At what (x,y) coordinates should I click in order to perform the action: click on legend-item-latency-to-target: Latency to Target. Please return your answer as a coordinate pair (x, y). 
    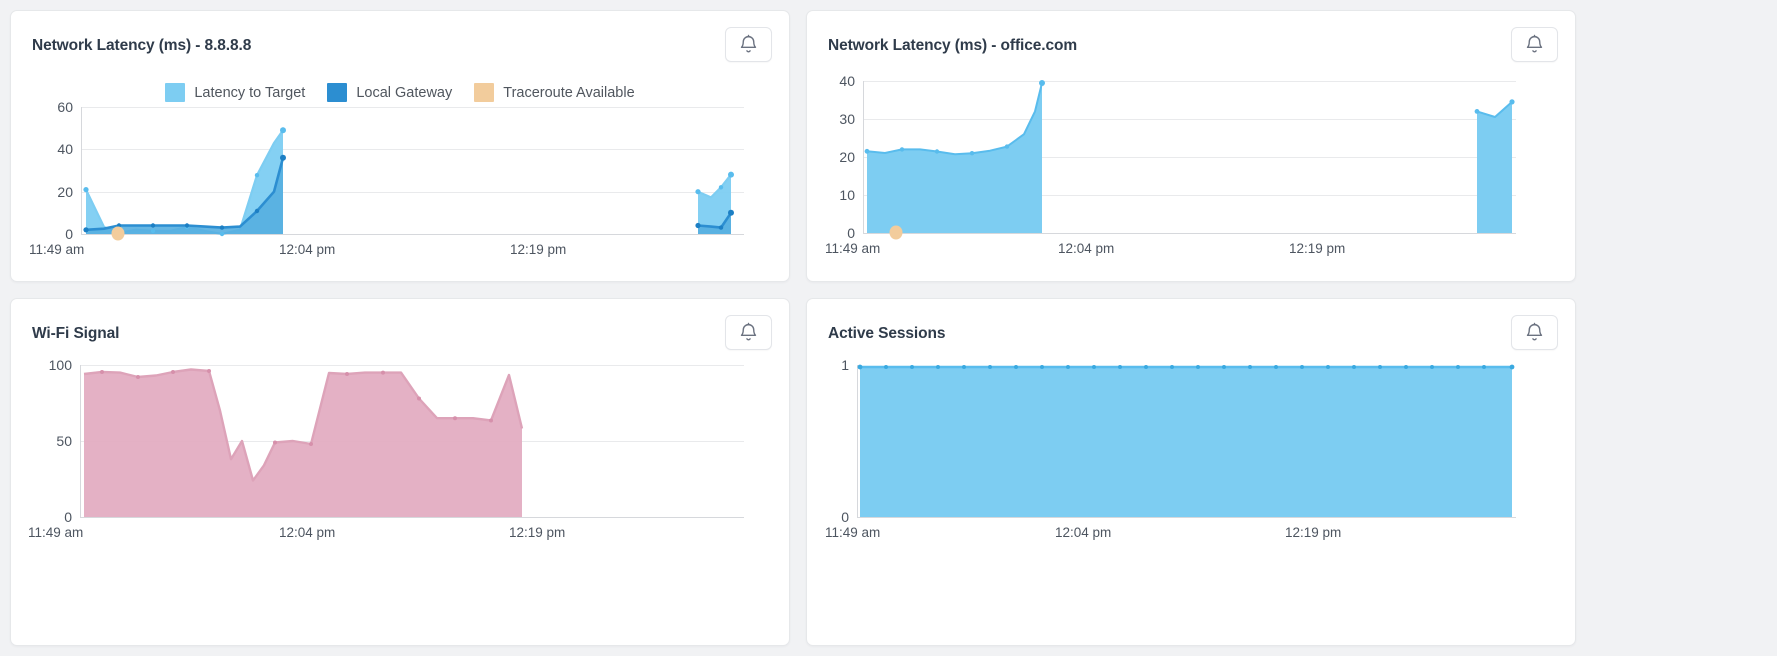
    Looking at the image, I should click on (235, 92).